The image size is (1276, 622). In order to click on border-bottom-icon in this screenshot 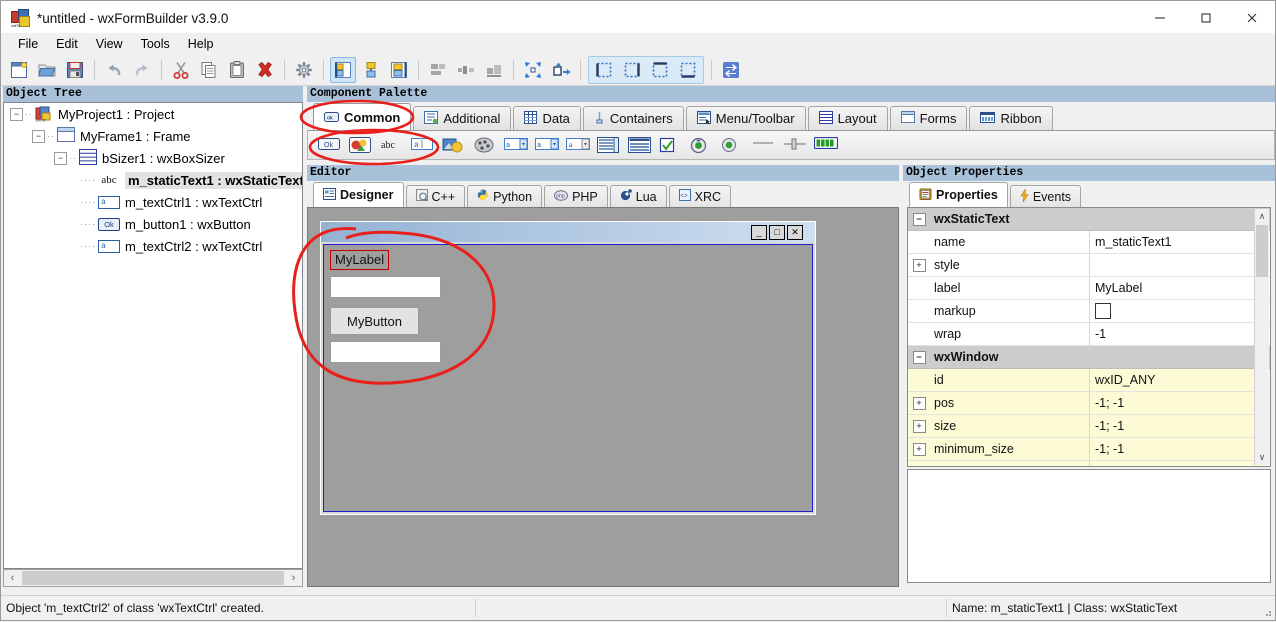, I will do `click(688, 70)`.